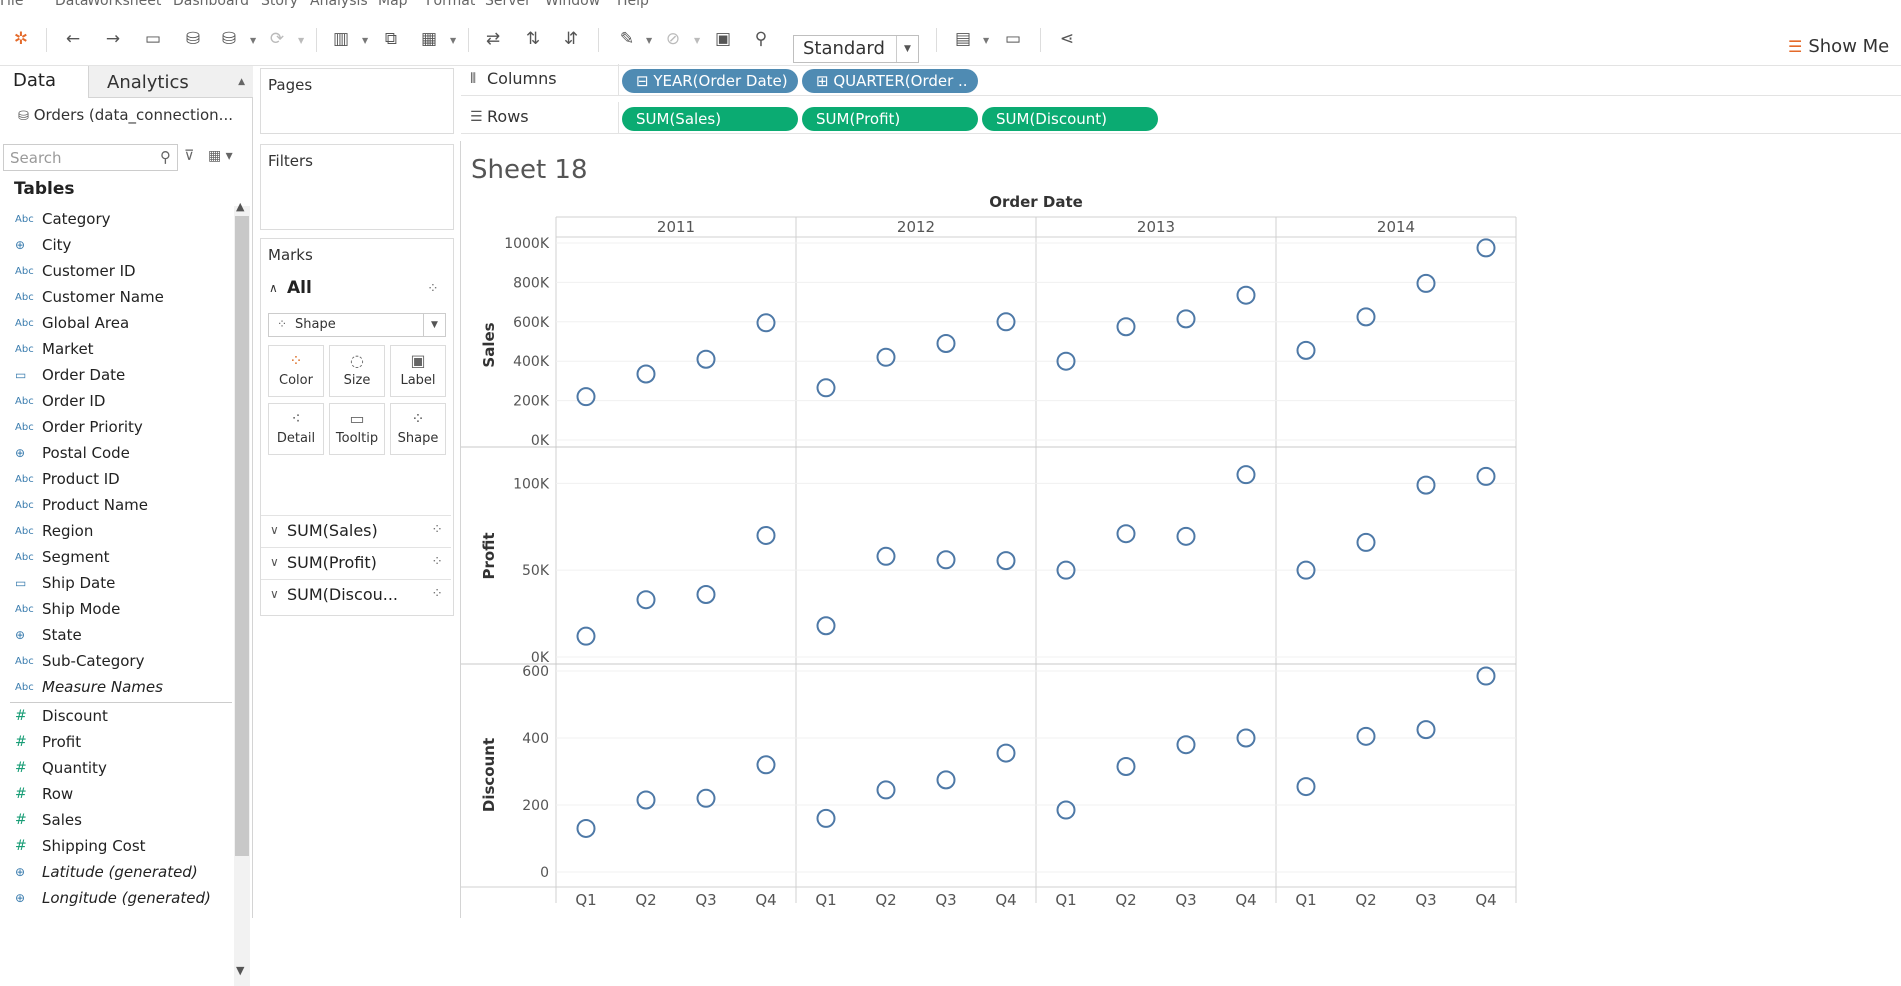 The height and width of the screenshot is (986, 1901). I want to click on field-item: ▭ Order Date, so click(116, 375).